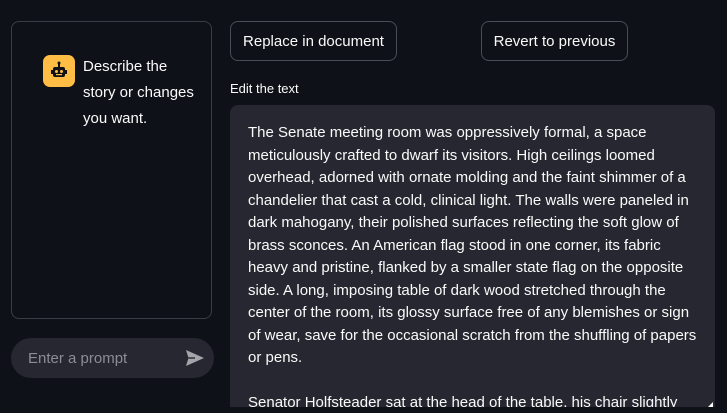 The height and width of the screenshot is (413, 727). I want to click on edit-text-label: Edit the text, so click(264, 88).